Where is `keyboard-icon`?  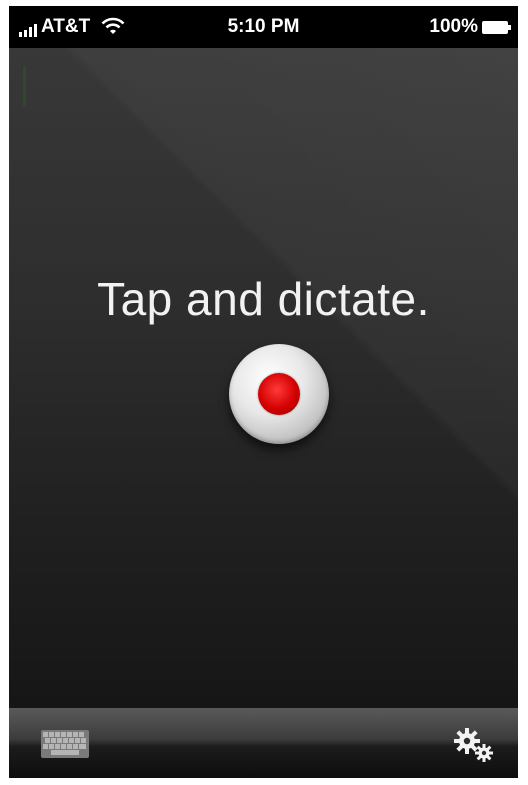
keyboard-icon is located at coordinates (65, 744).